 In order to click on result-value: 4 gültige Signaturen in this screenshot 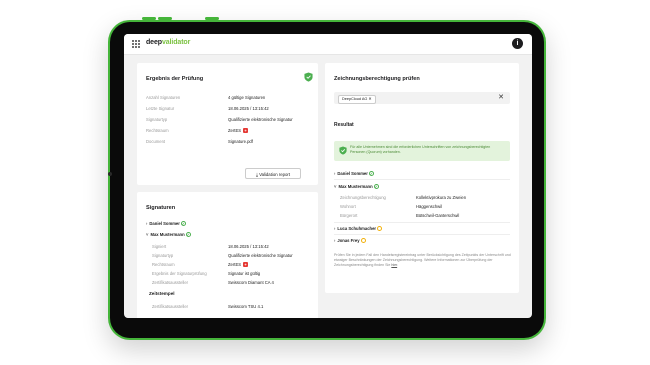, I will do `click(247, 97)`.